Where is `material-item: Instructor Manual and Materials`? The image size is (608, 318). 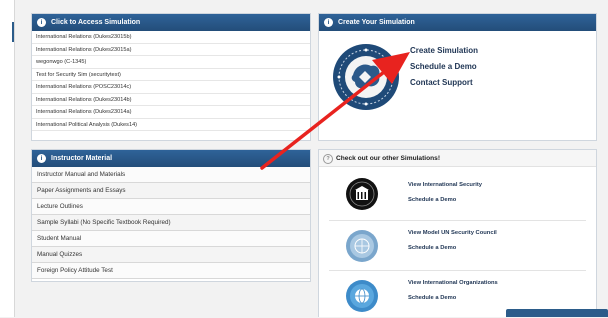
material-item: Instructor Manual and Materials is located at coordinates (171, 175).